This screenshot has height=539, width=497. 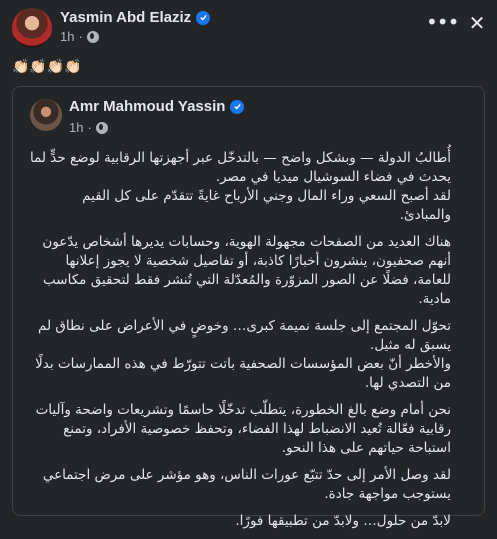 What do you see at coordinates (125, 17) in the screenshot?
I see `author-name: Yasmin Abd Elaziz` at bounding box center [125, 17].